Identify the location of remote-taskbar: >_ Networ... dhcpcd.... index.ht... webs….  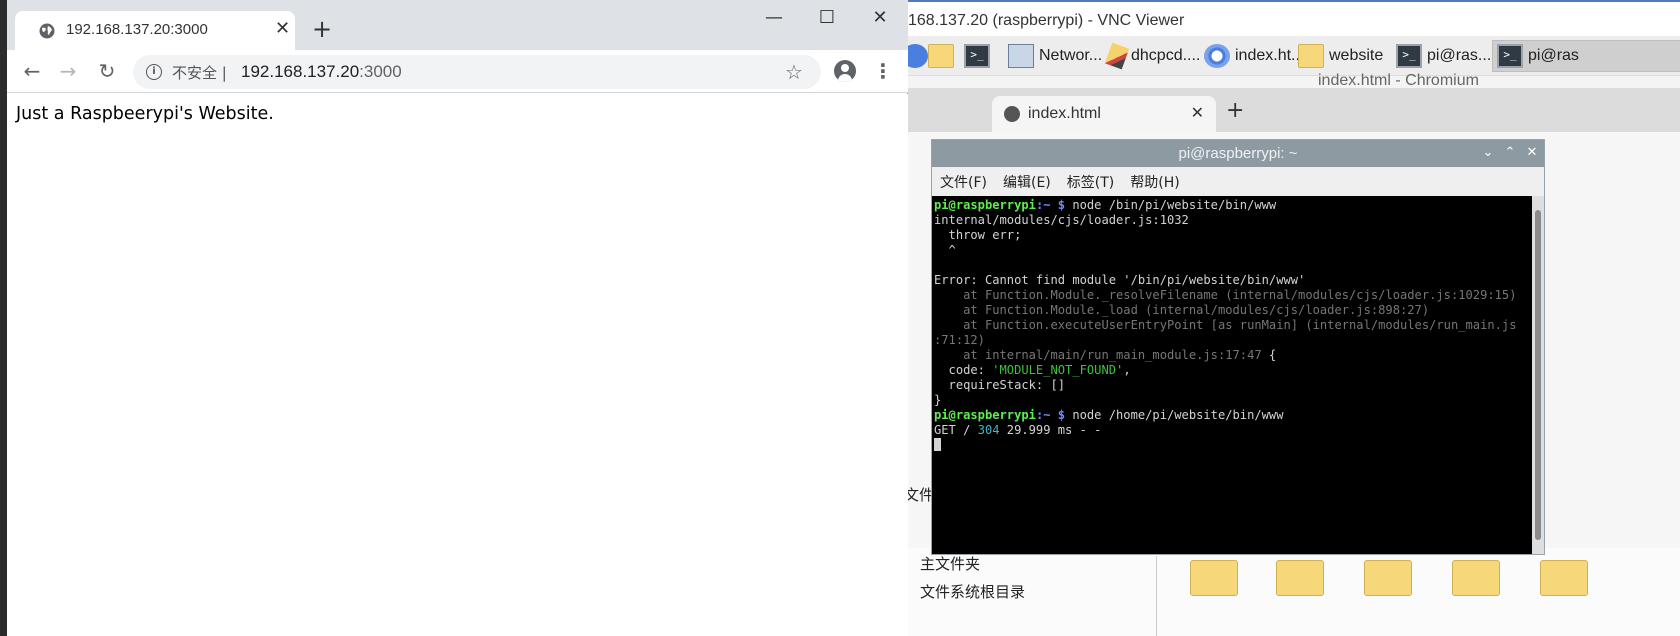
(1294, 56).